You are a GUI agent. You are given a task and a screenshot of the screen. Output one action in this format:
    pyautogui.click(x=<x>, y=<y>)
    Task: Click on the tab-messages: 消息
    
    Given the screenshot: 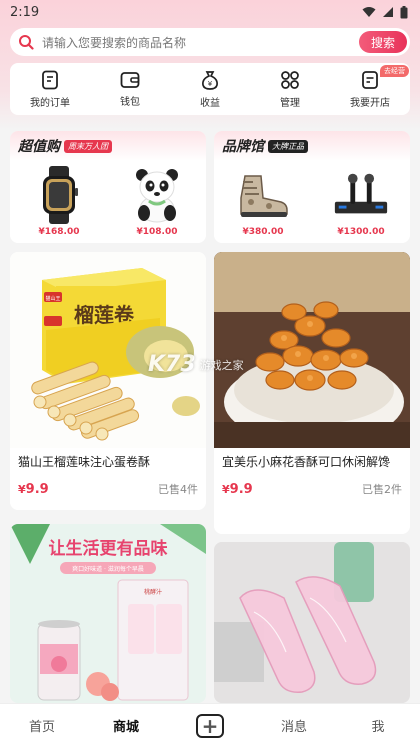 What is the action you would take?
    pyautogui.click(x=294, y=725)
    